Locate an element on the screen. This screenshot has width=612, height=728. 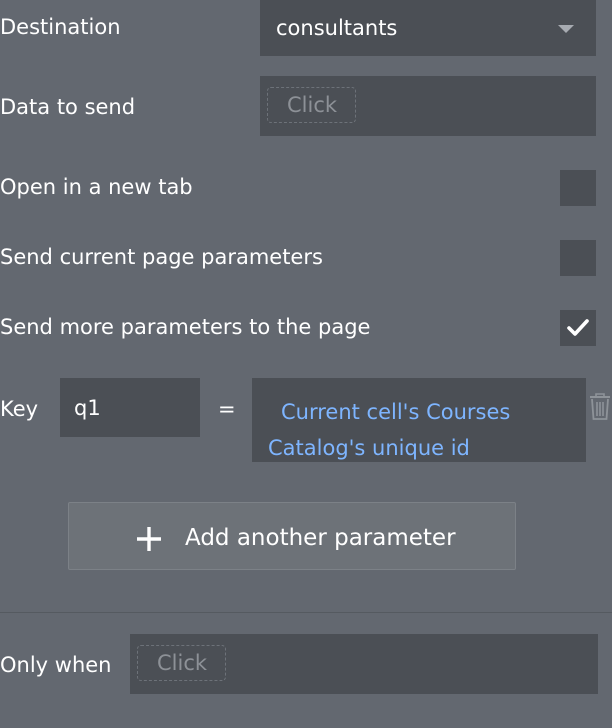
plus-icon is located at coordinates (149, 539).